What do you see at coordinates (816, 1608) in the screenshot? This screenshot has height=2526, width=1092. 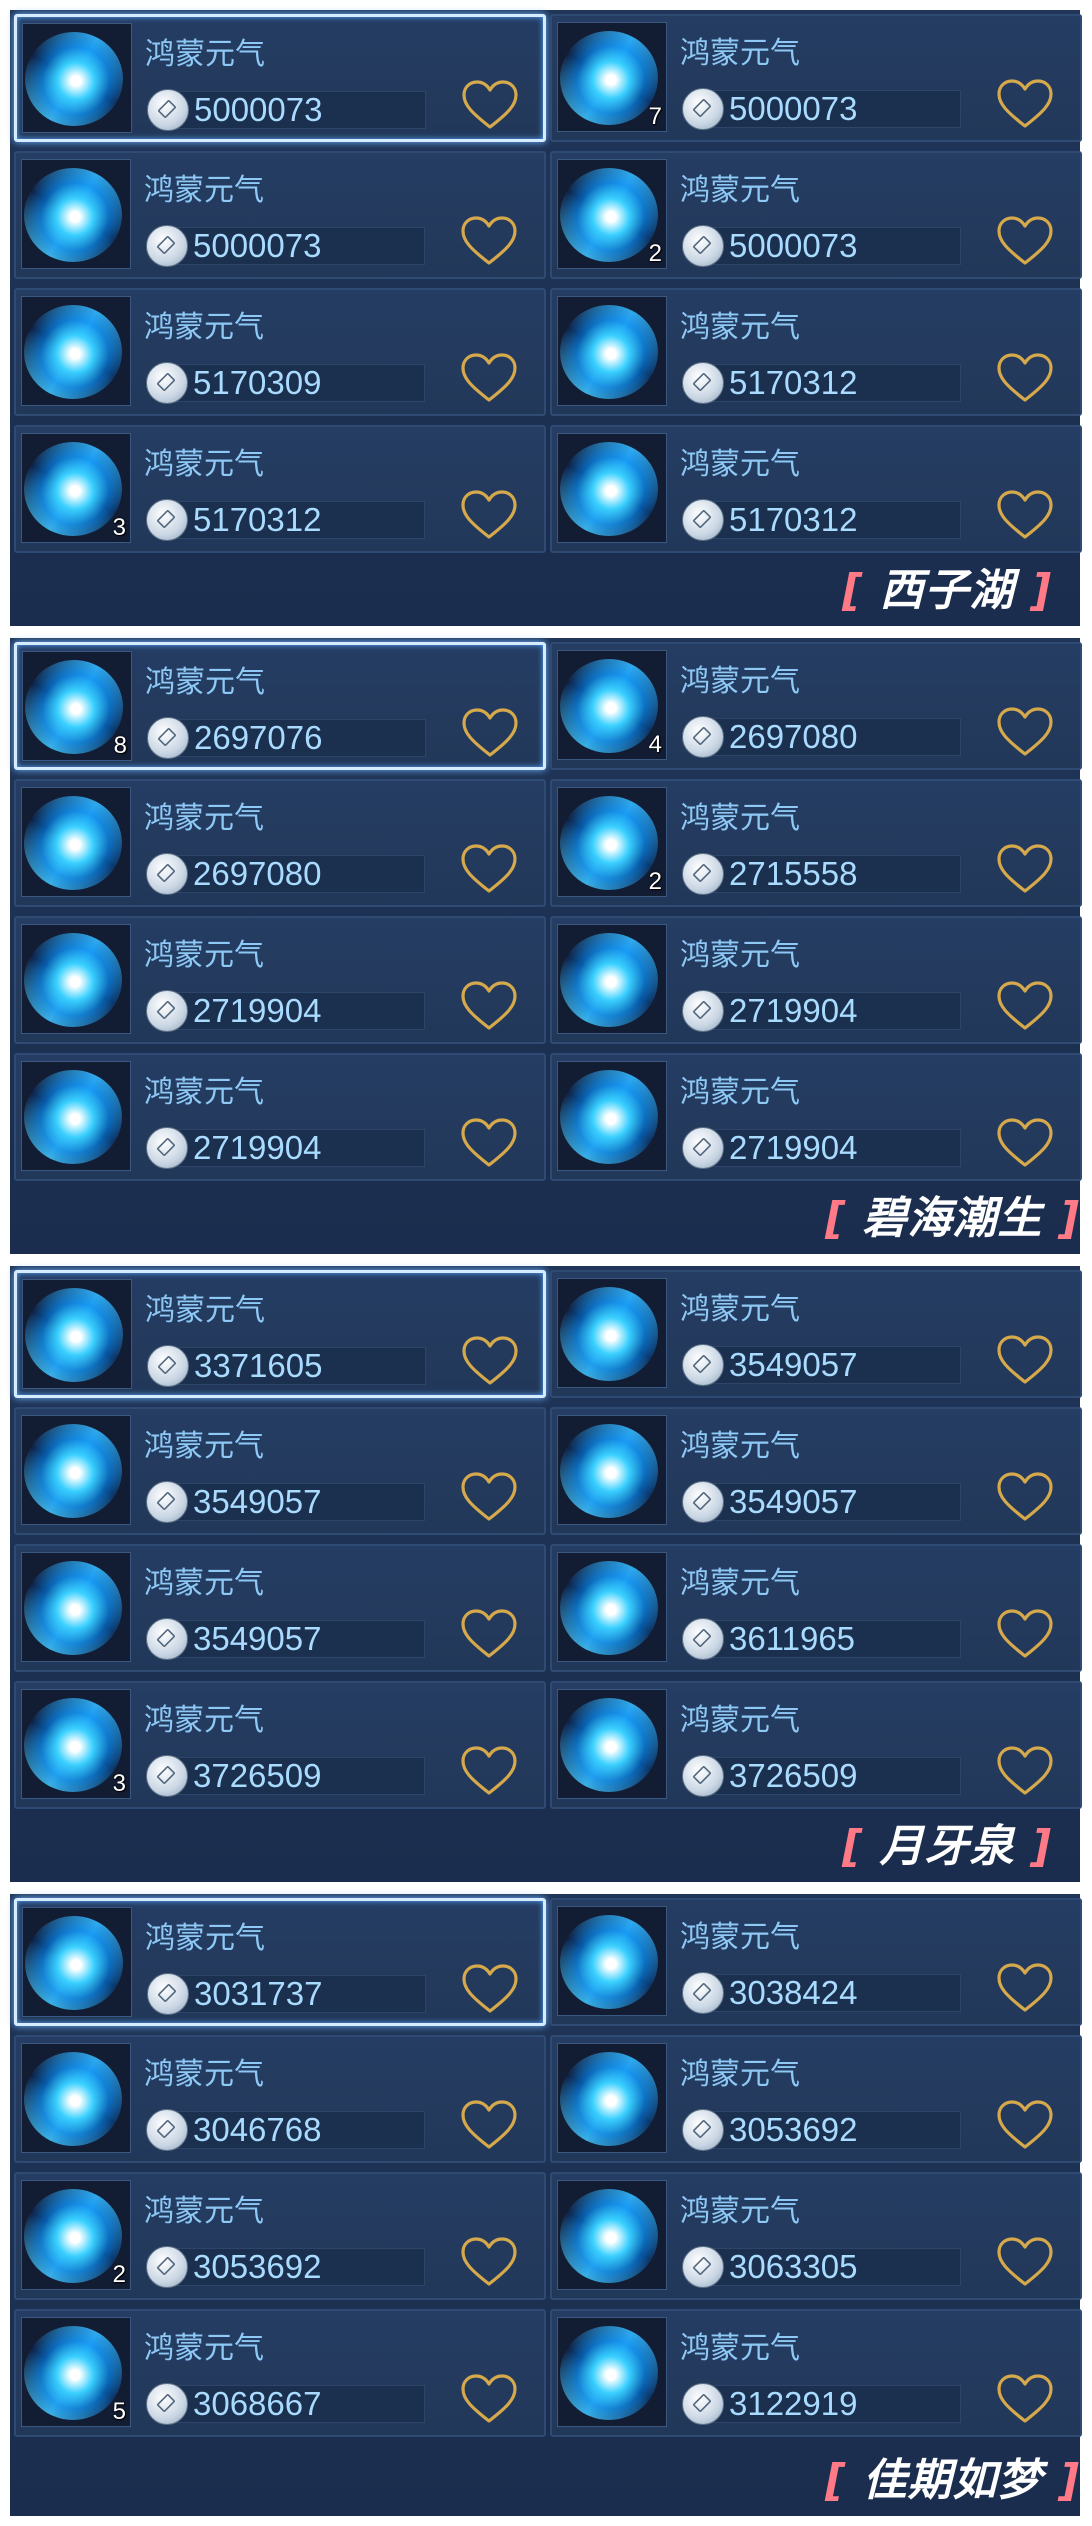 I see `listing-card: 鸿蒙元气 3611965` at bounding box center [816, 1608].